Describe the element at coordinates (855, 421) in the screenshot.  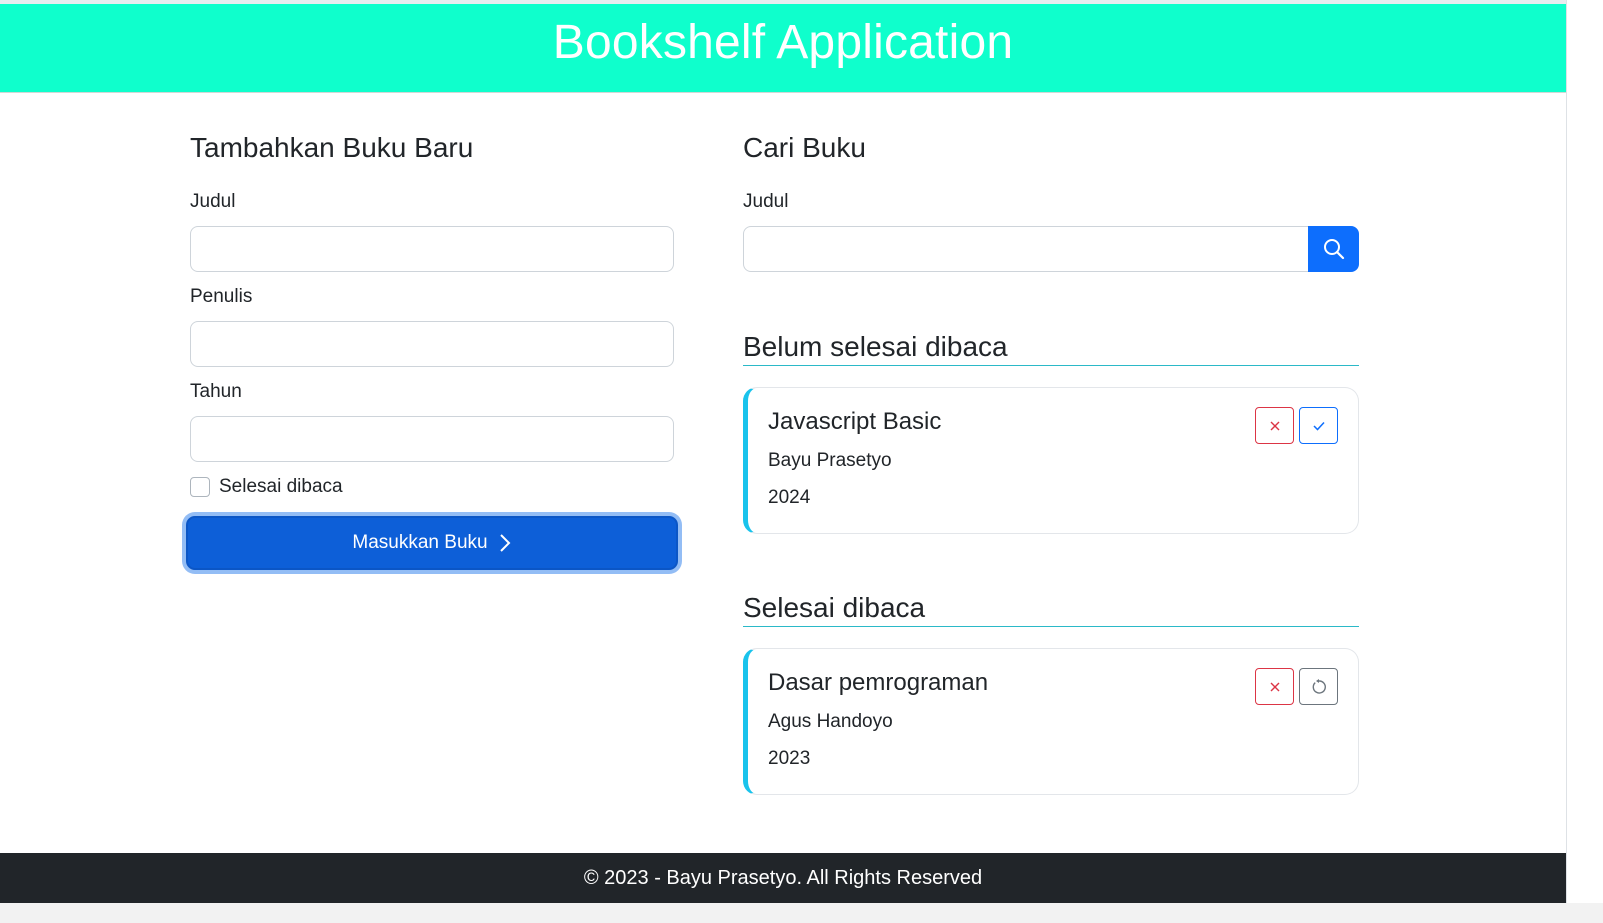
I see `book-title: Javascript Basic` at that location.